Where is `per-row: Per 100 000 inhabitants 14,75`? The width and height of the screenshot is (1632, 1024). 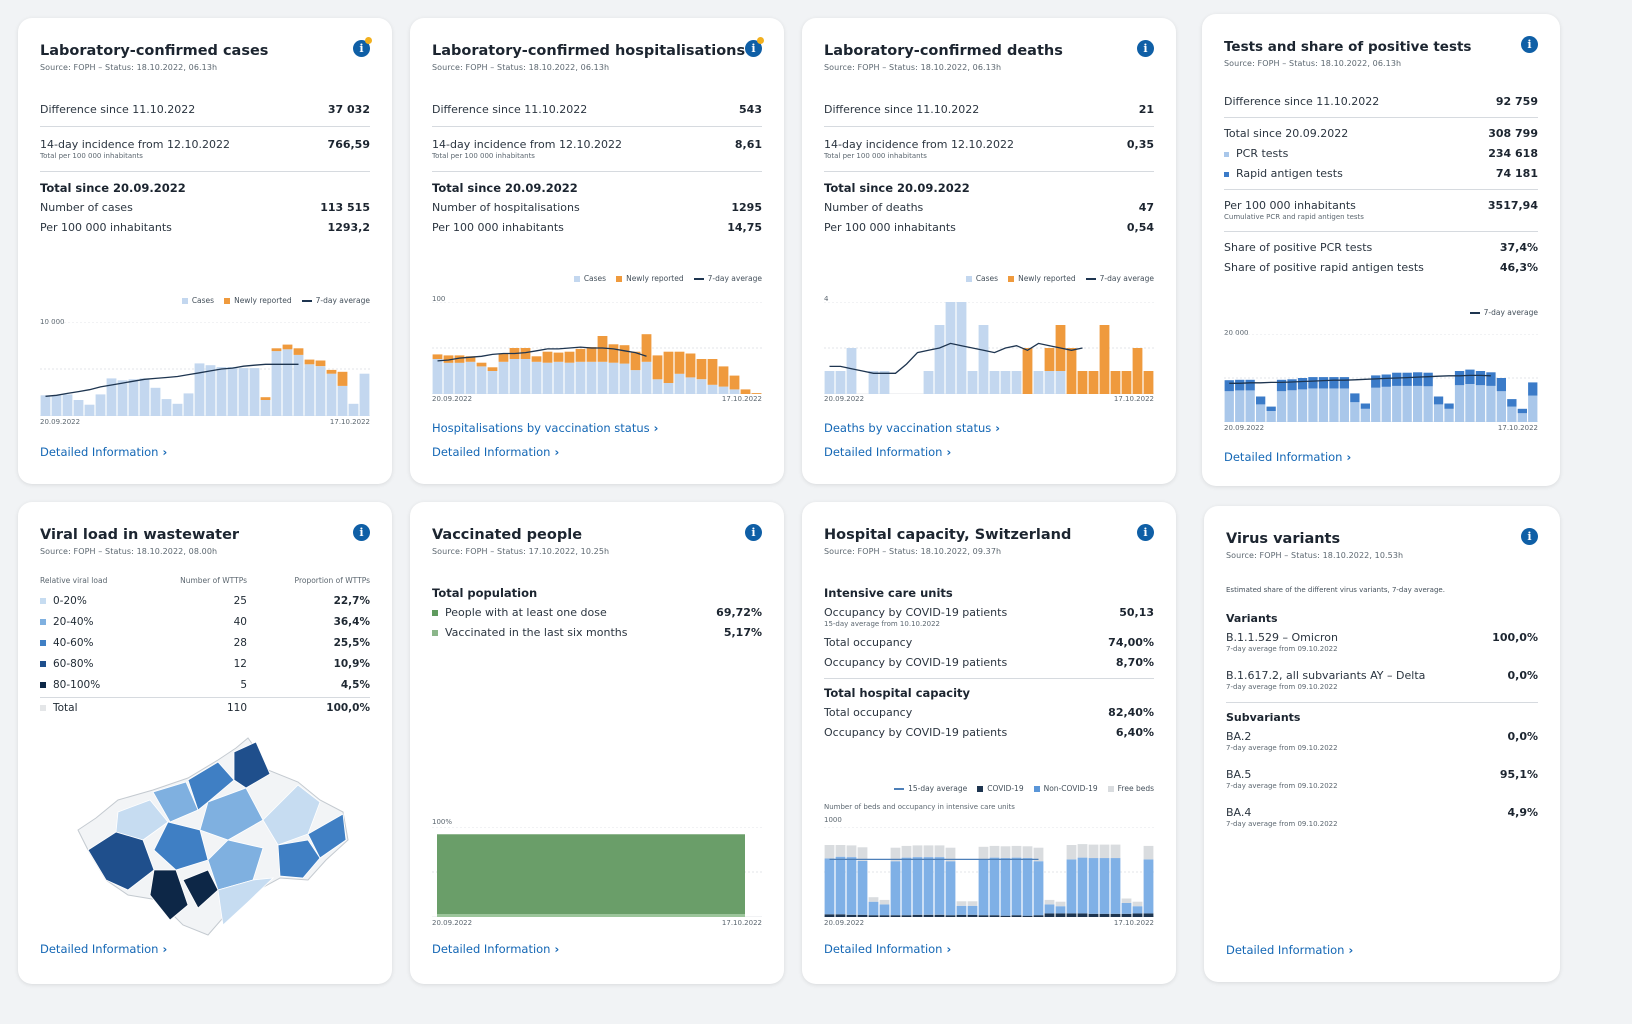
per-row: Per 100 000 inhabitants 14,75 is located at coordinates (597, 227).